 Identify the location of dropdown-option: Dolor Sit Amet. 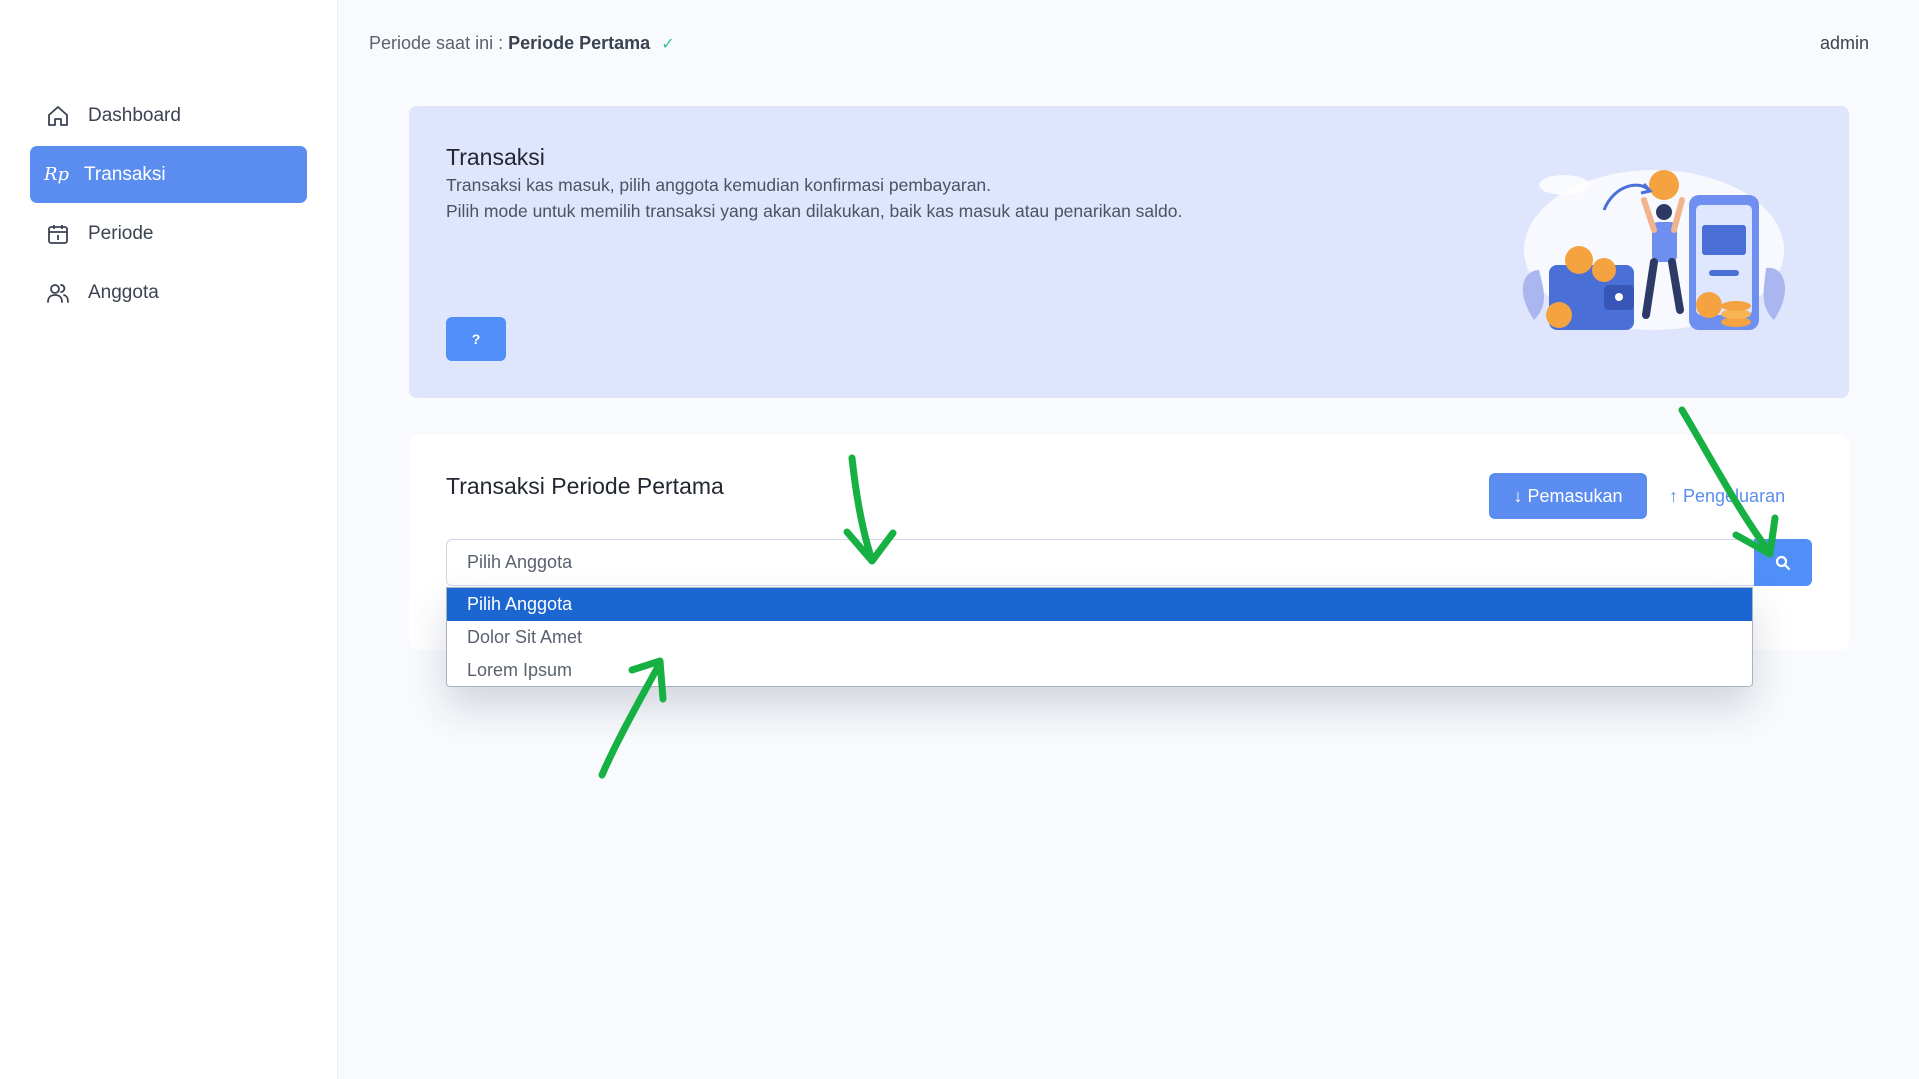
(1099, 637).